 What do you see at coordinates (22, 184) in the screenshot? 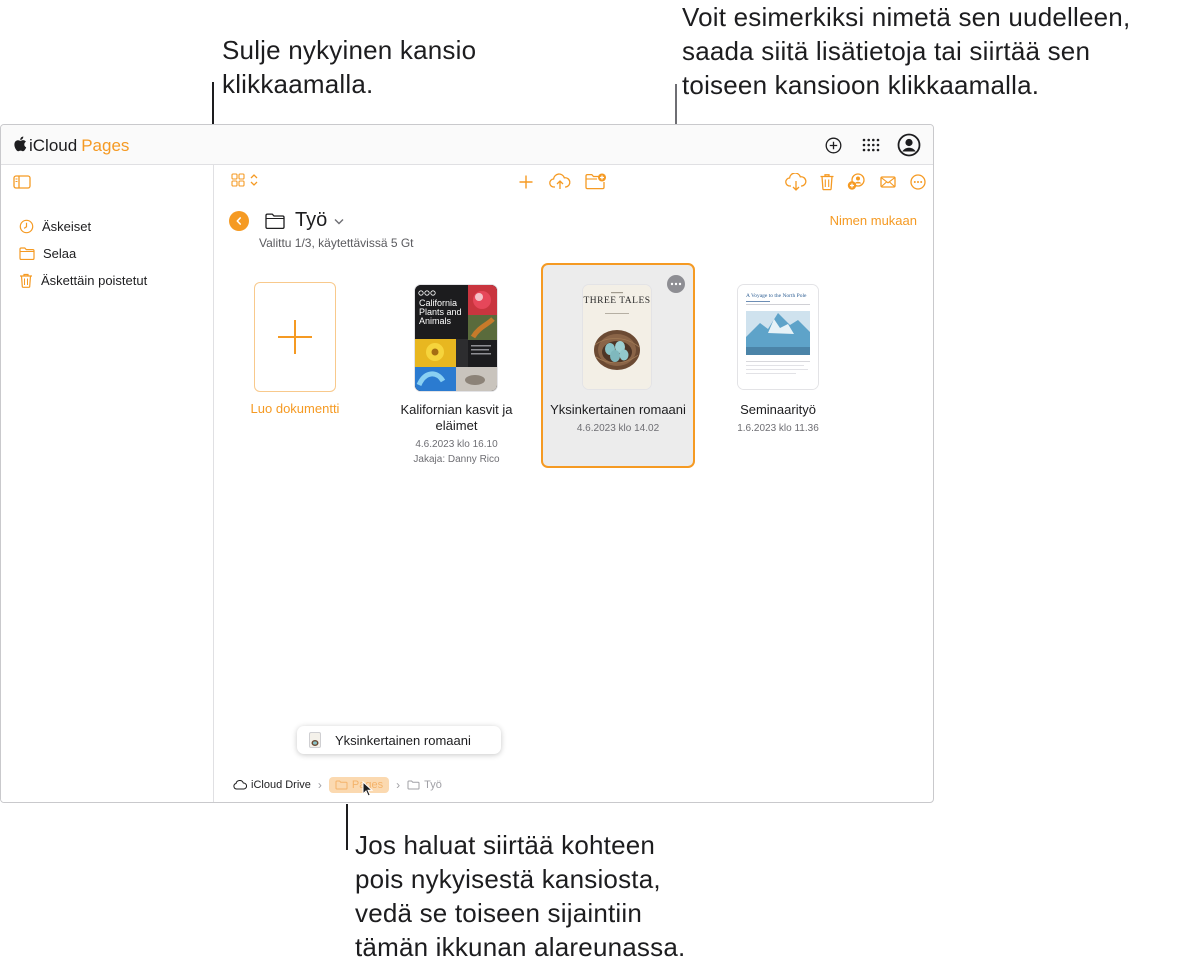
I see `sidebar-toggle-icon` at bounding box center [22, 184].